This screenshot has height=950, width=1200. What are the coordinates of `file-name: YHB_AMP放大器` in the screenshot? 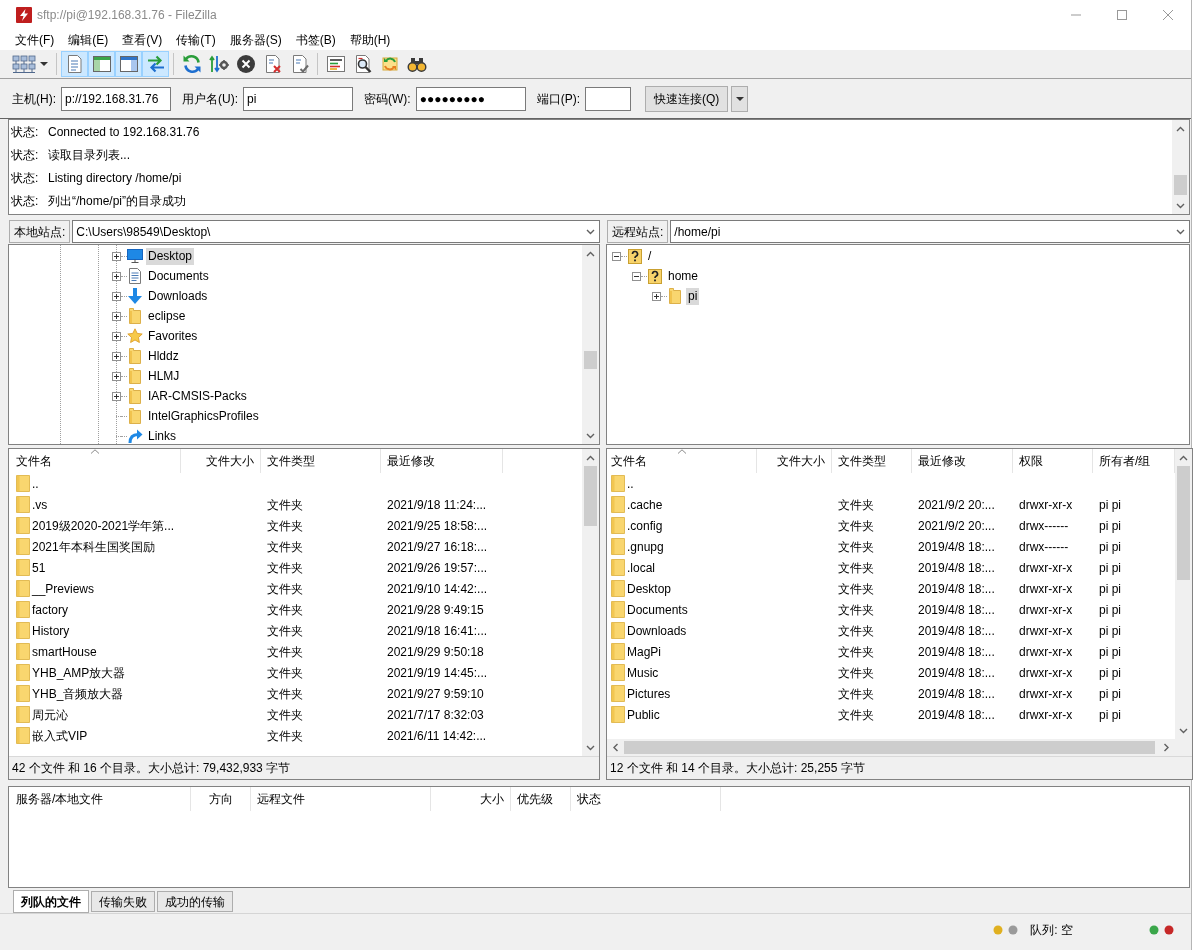 It's located at (79, 672).